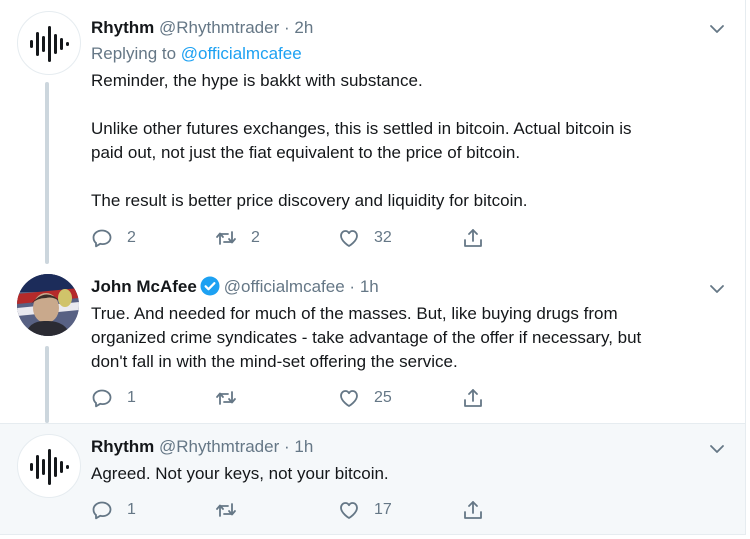  Describe the element at coordinates (406, 474) in the screenshot. I see `tweet-text: Agreed. Not your keys, not your bitcoin.` at that location.